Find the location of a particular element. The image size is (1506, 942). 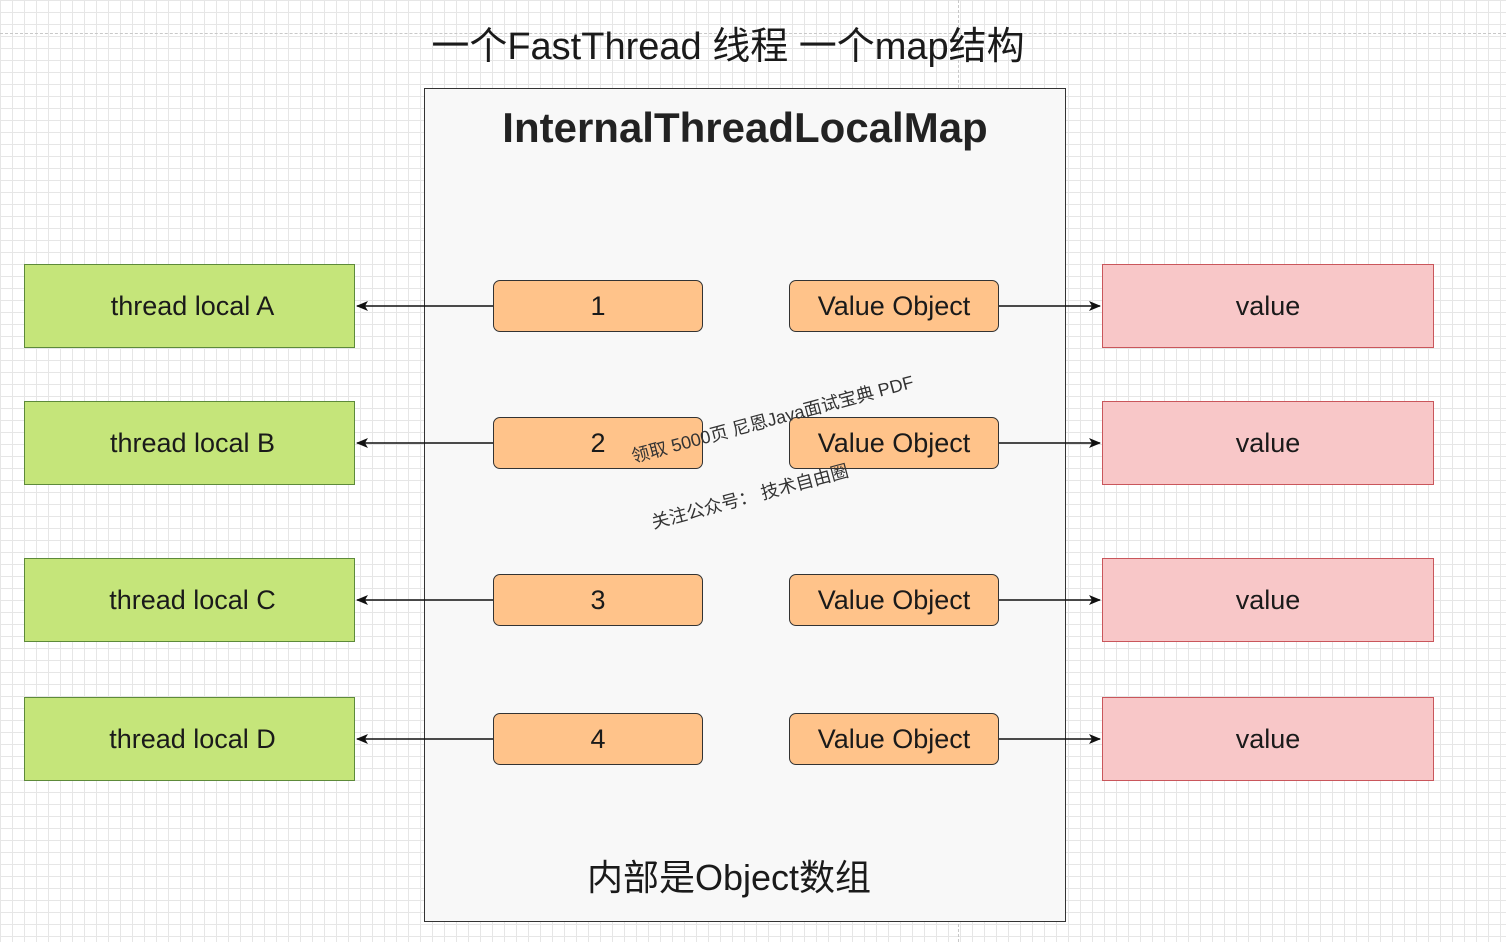

key-box-3: 3 is located at coordinates (598, 600).